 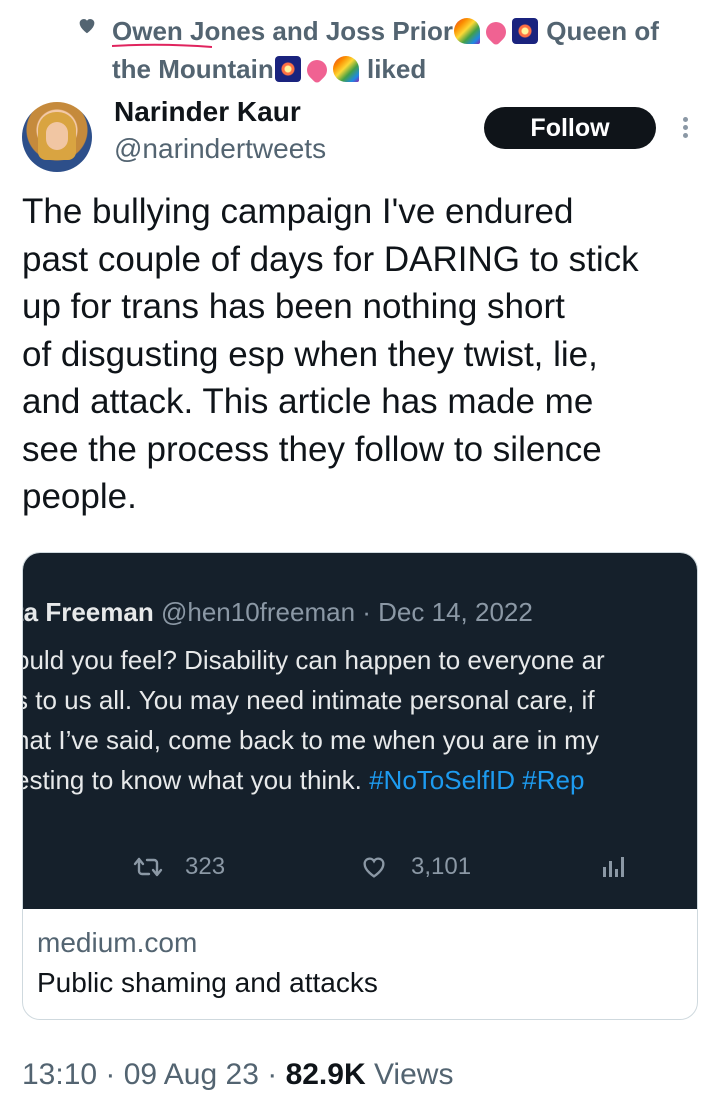 What do you see at coordinates (312, 449) in the screenshot?
I see `tweet-line: see the process they follow to silence` at bounding box center [312, 449].